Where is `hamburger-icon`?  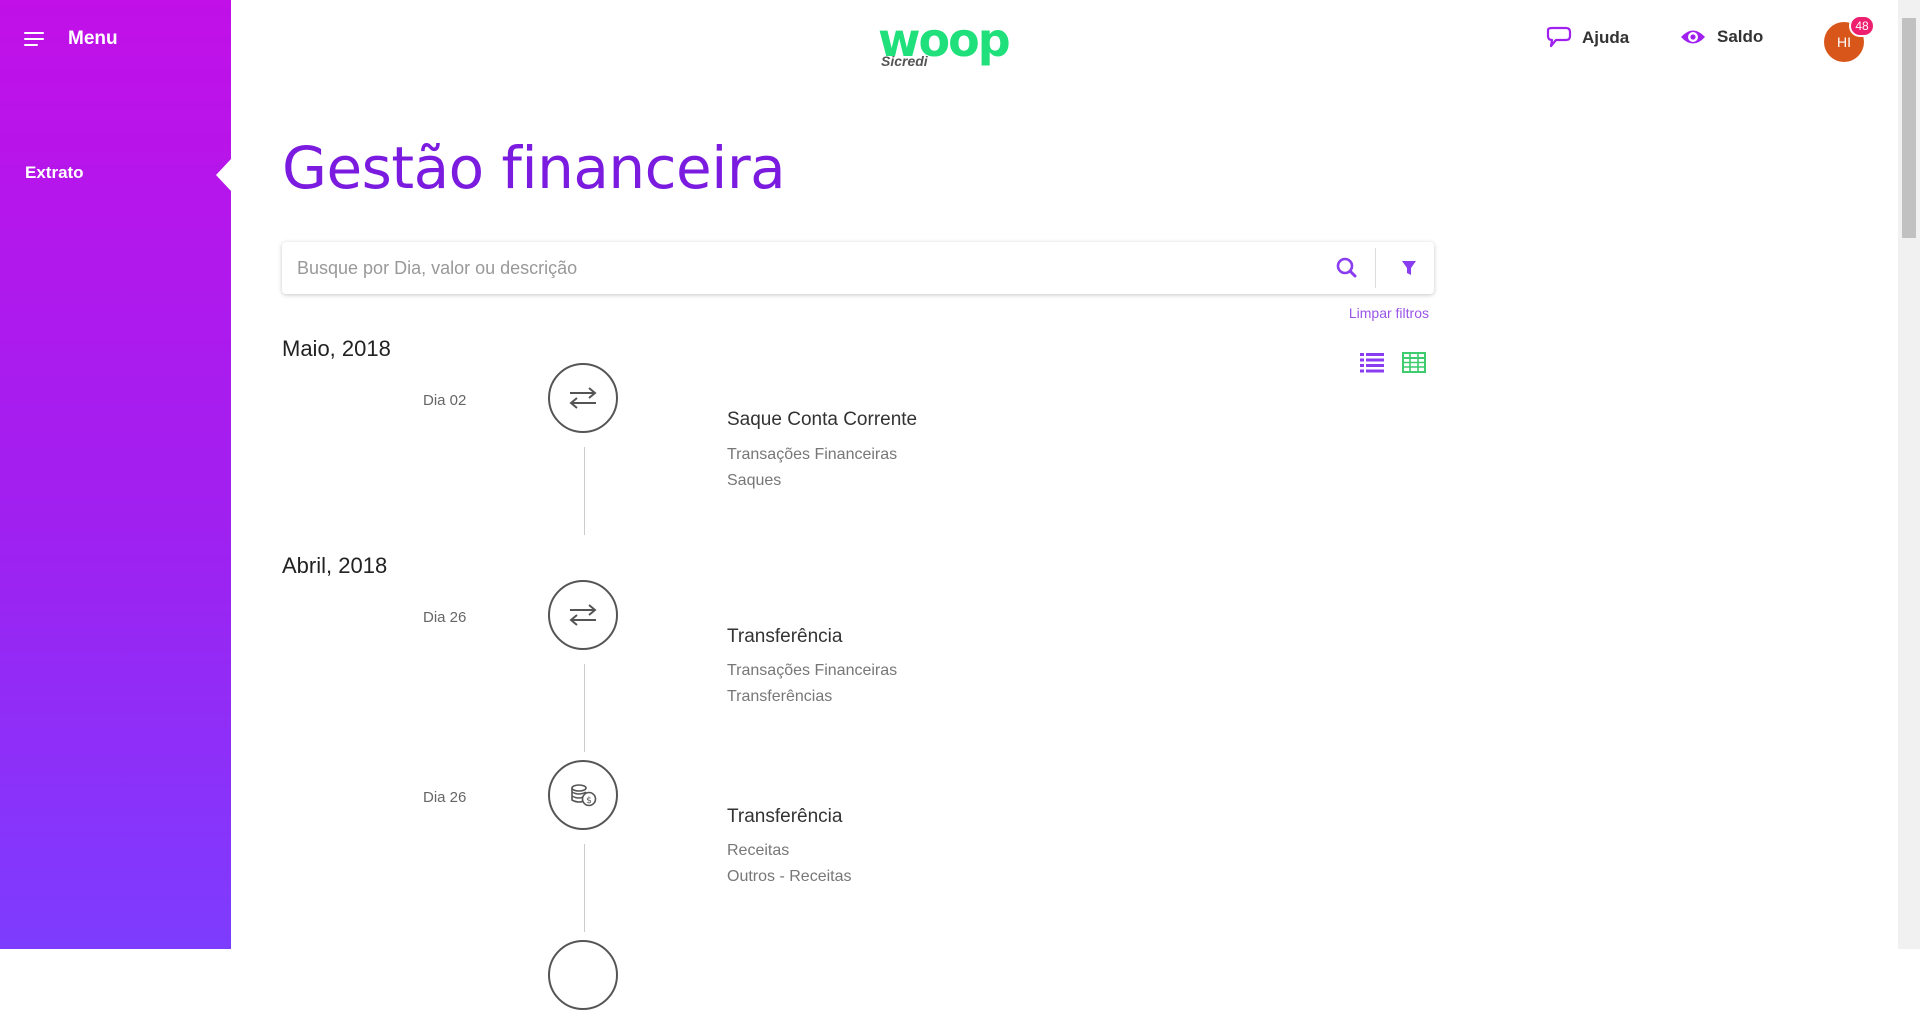 hamburger-icon is located at coordinates (35, 39).